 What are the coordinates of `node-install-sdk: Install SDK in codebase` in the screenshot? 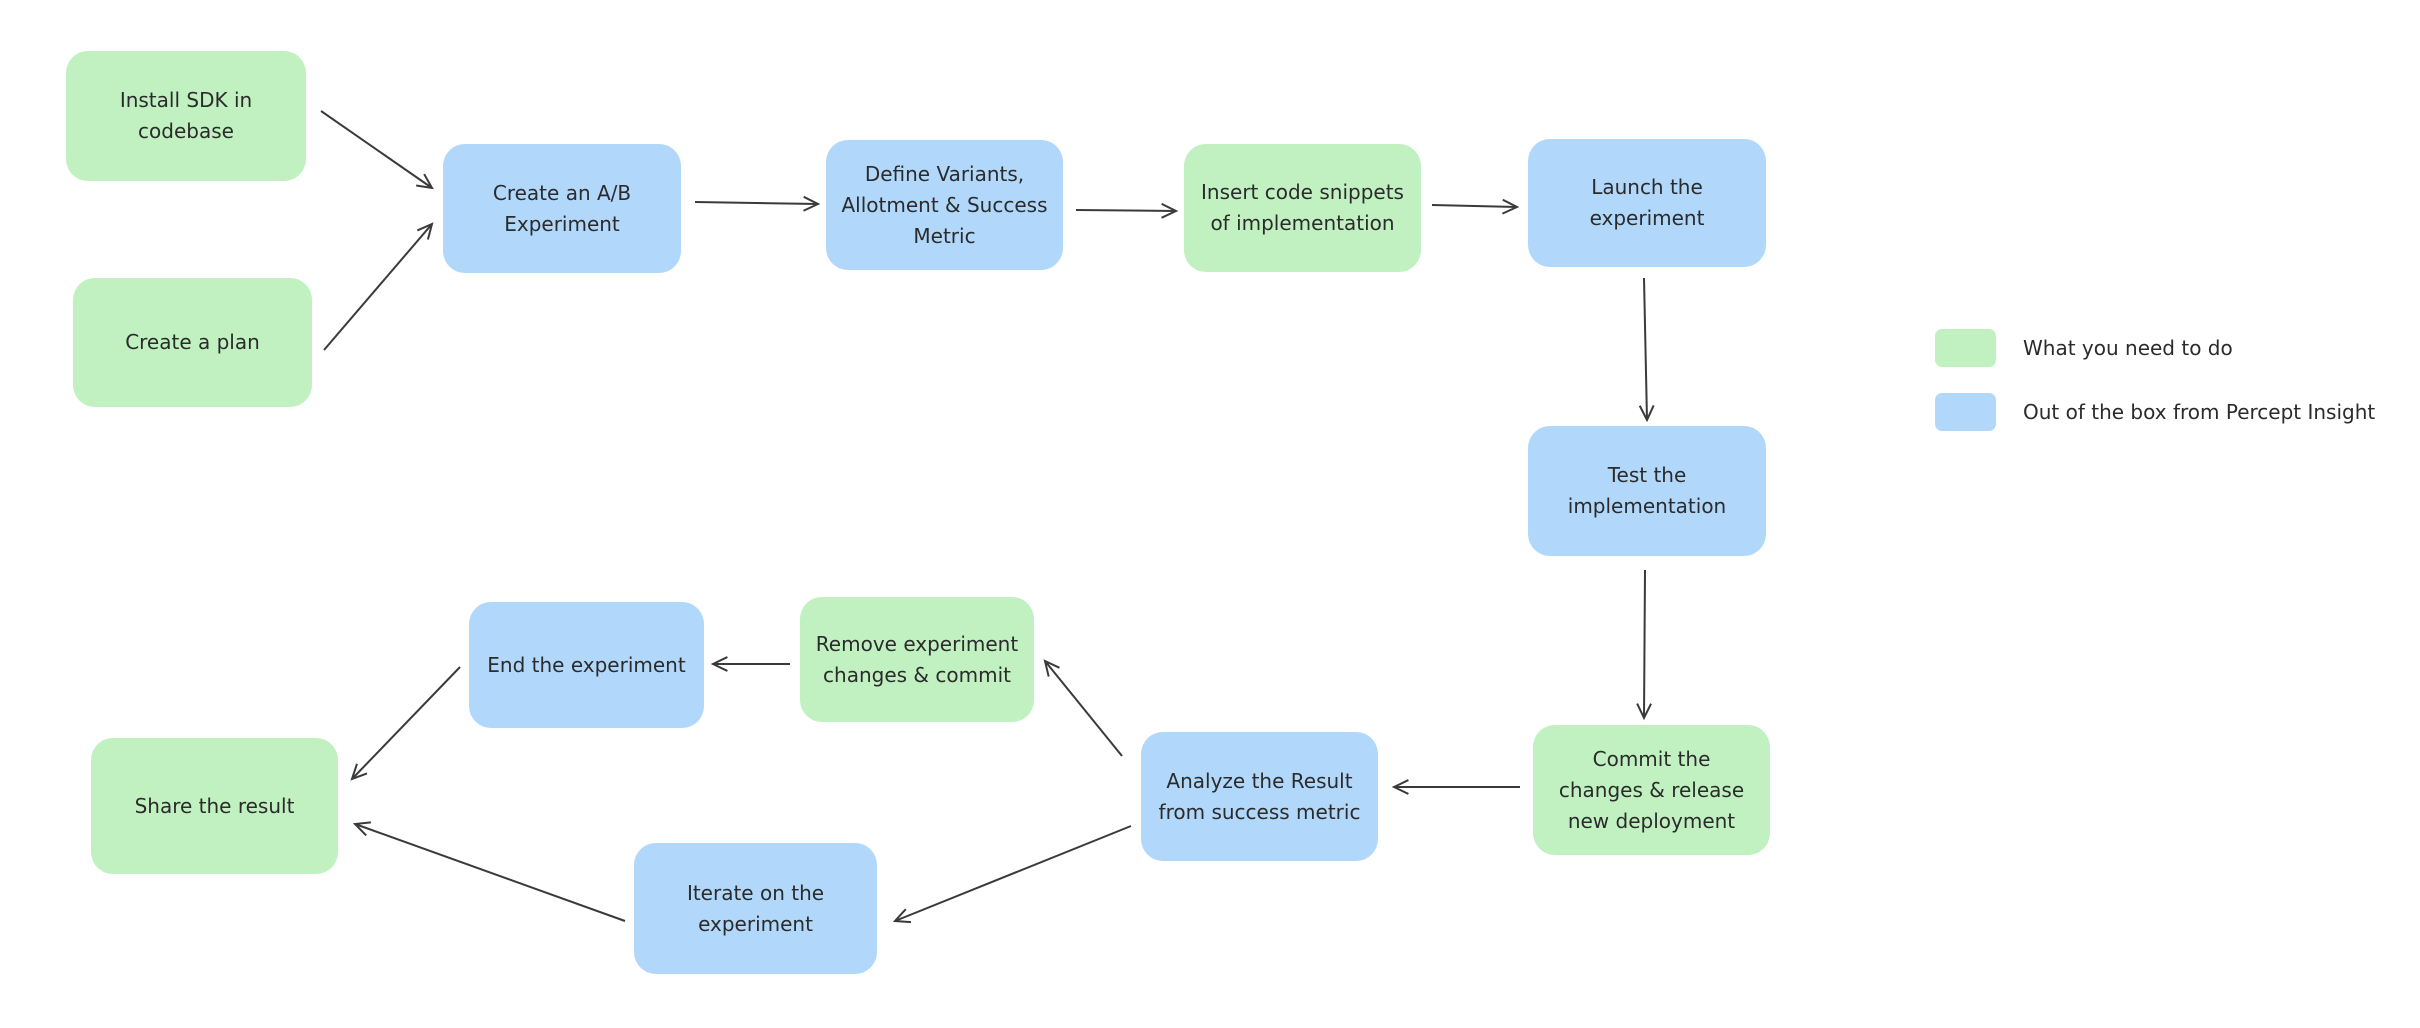 It's located at (186, 116).